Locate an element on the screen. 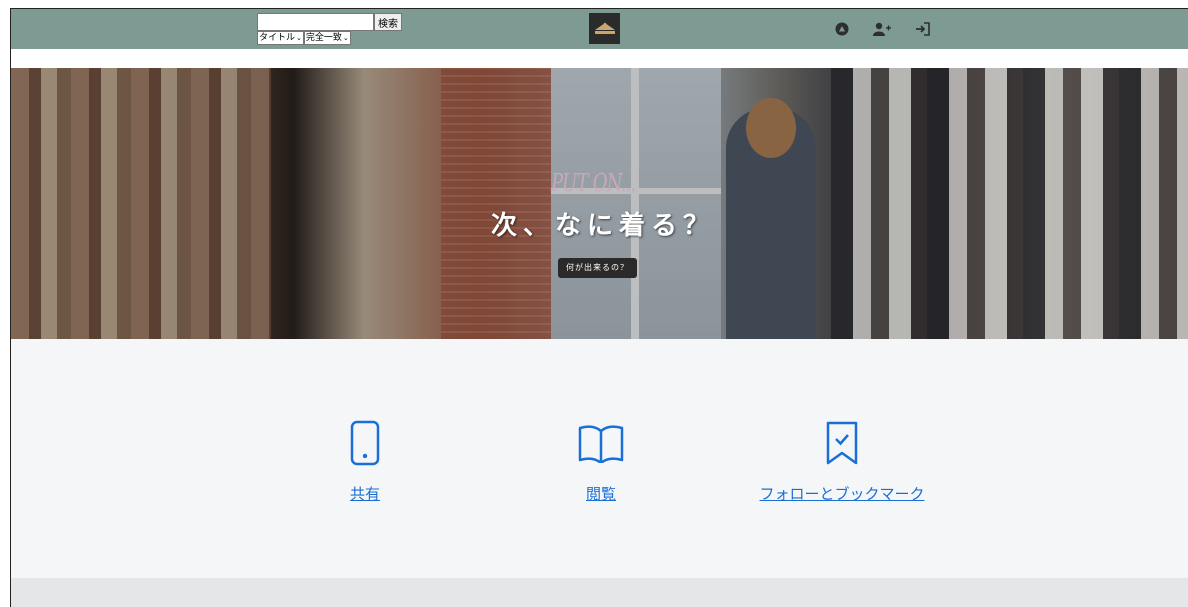 This screenshot has width=1188, height=607. navbar: 検索 タイトル ⌄ 完全一致 ⌄ is located at coordinates (599, 29).